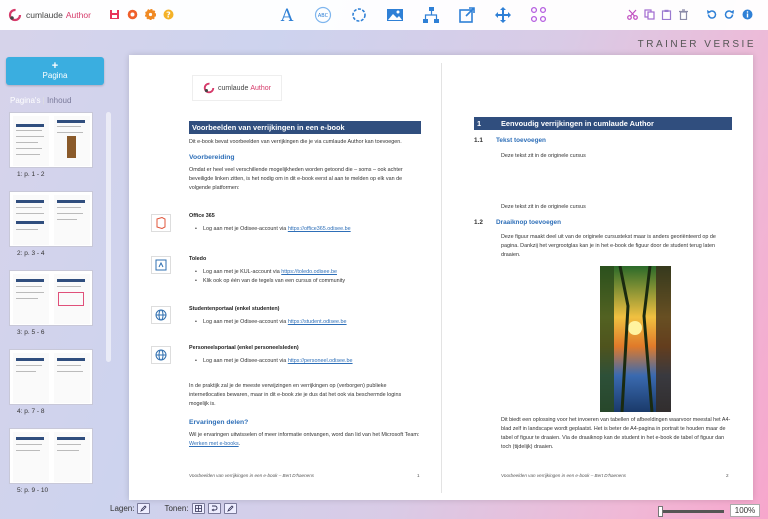 The height and width of the screenshot is (519, 768). What do you see at coordinates (309, 272) in the screenshot?
I see `toledo-link: https://toledo.odisee.be` at bounding box center [309, 272].